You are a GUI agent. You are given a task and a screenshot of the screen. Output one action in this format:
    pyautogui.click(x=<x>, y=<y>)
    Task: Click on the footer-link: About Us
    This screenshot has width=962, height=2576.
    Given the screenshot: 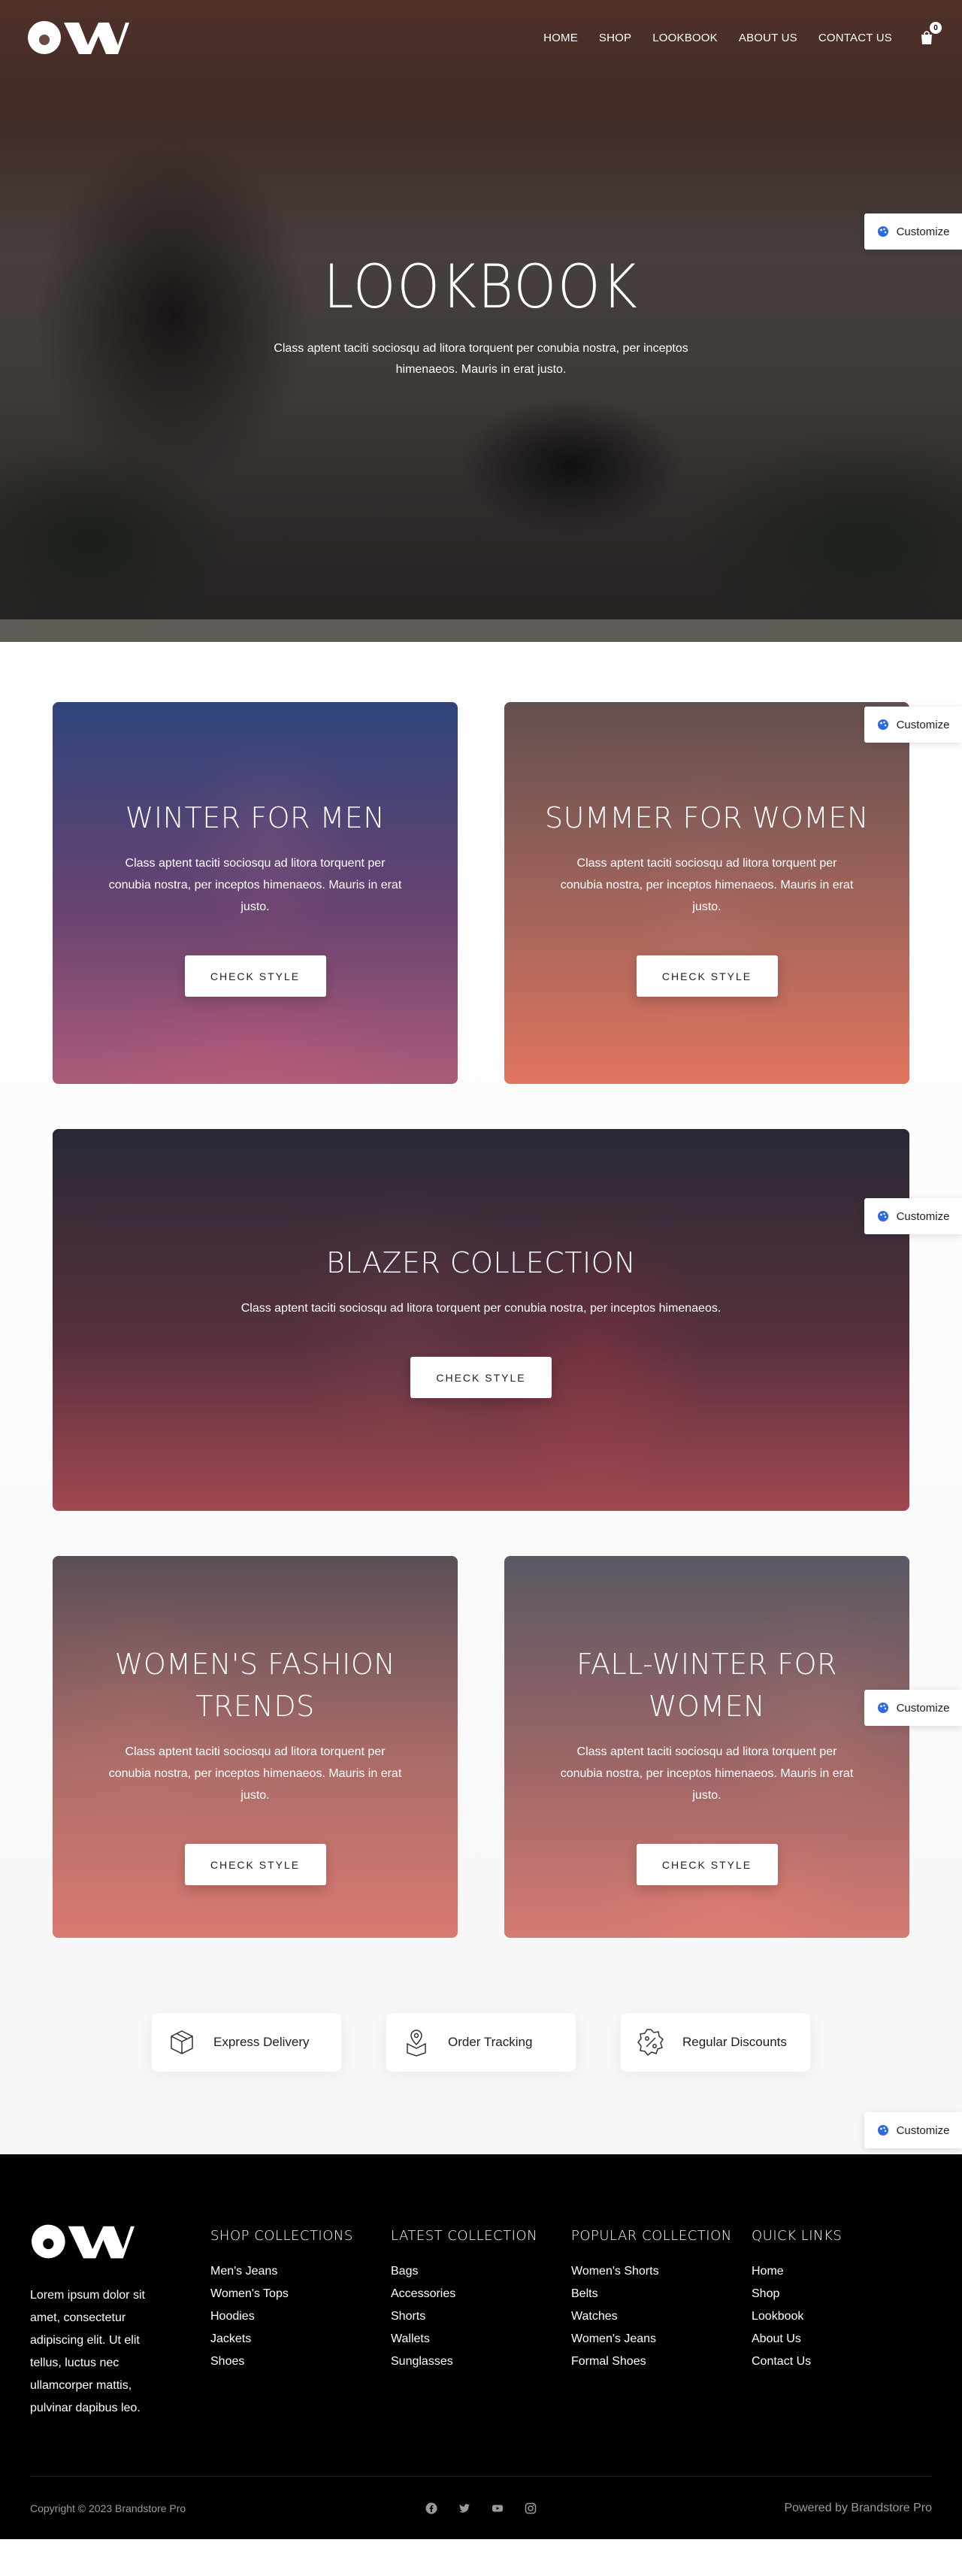 What is the action you would take?
    pyautogui.click(x=842, y=2339)
    